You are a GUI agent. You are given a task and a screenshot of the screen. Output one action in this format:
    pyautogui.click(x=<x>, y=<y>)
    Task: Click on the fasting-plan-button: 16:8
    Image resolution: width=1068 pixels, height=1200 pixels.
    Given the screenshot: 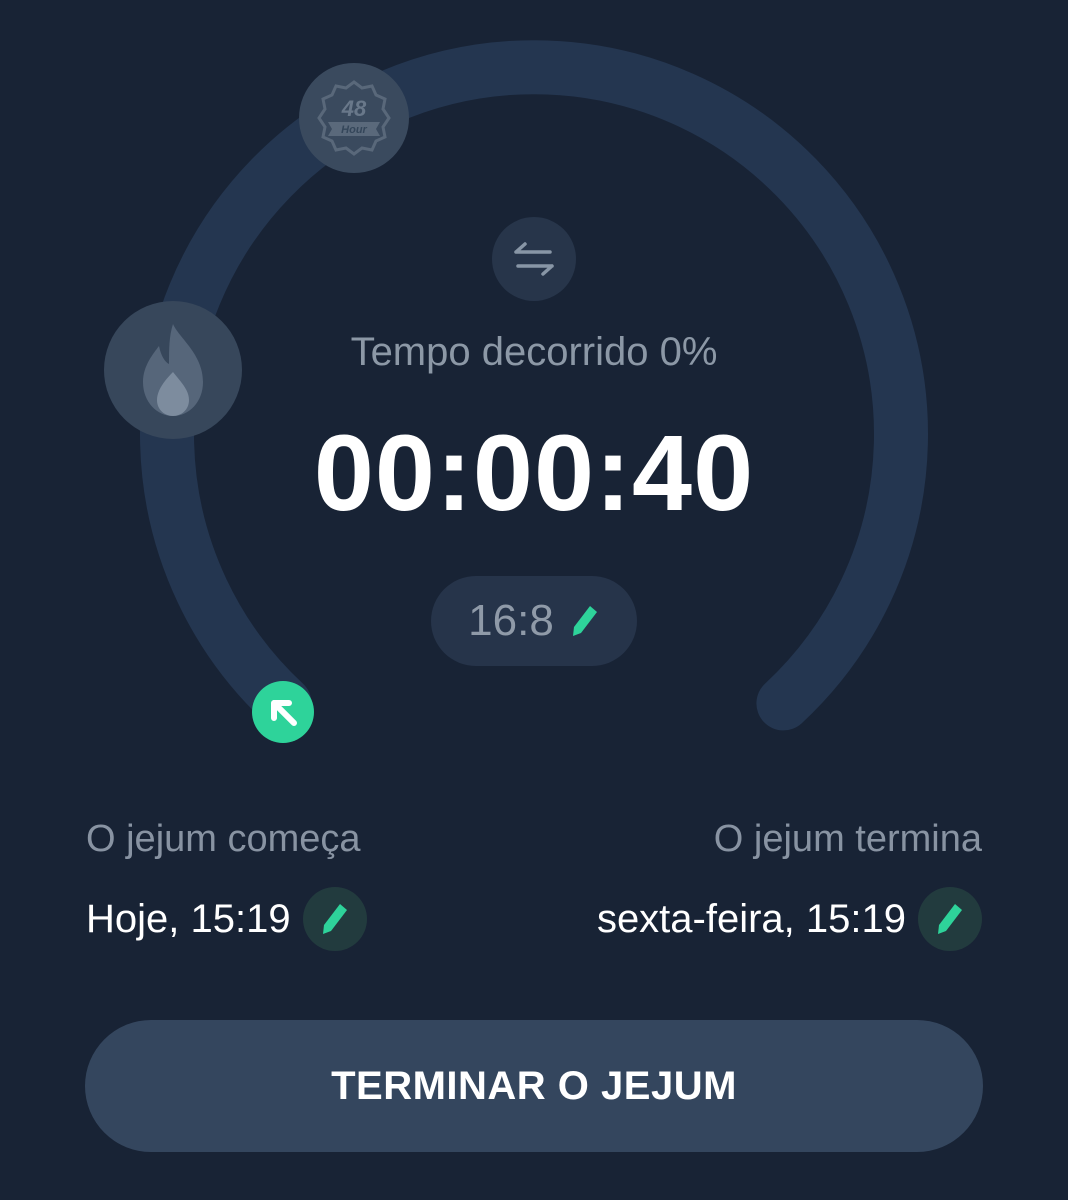 What is the action you would take?
    pyautogui.click(x=534, y=621)
    